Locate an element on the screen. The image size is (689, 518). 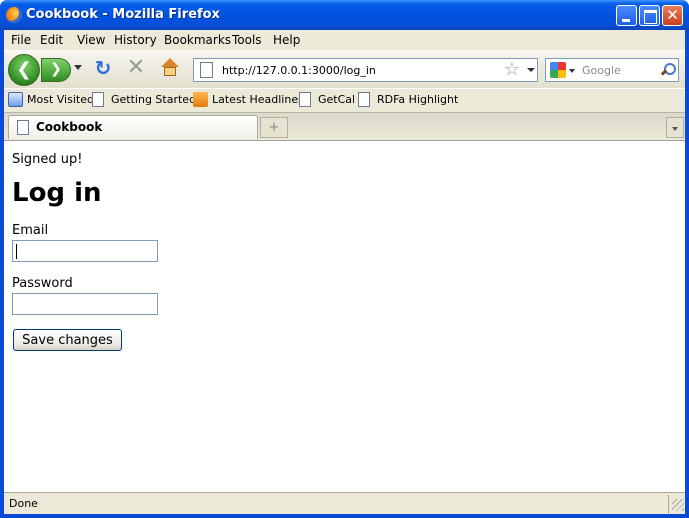
bookmark-rdfa-highlight: RDFa Highlight is located at coordinates (408, 100).